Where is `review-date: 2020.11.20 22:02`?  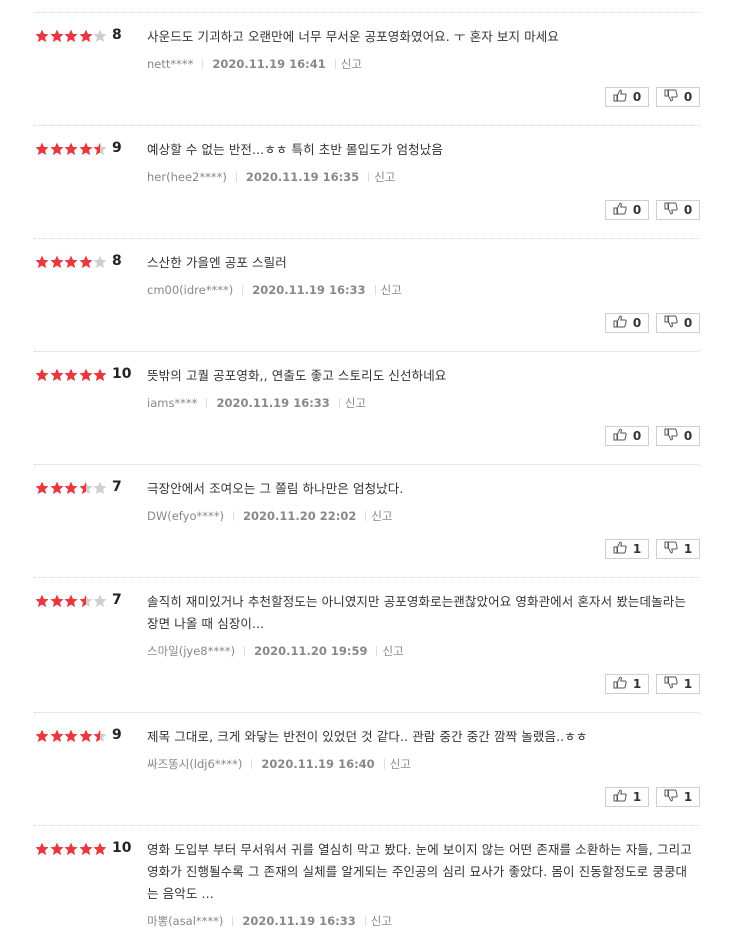 review-date: 2020.11.20 22:02 is located at coordinates (299, 516).